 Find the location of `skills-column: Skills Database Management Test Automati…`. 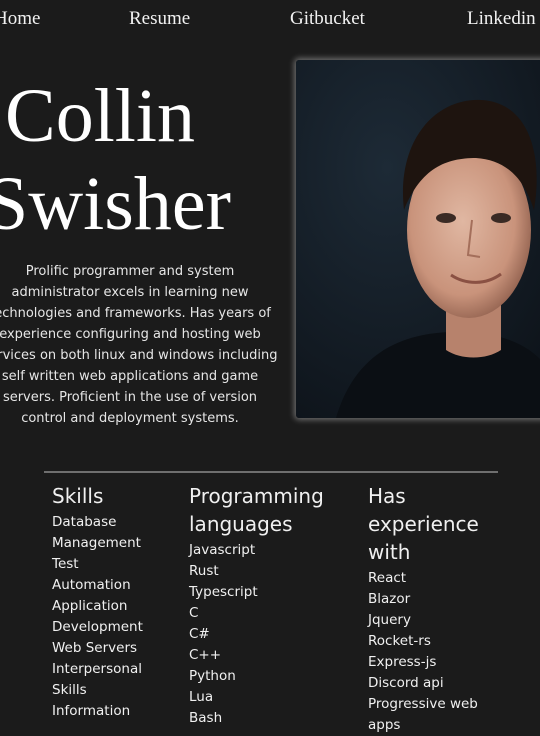

skills-column: Skills Database Management Test Automati… is located at coordinates (117, 602).